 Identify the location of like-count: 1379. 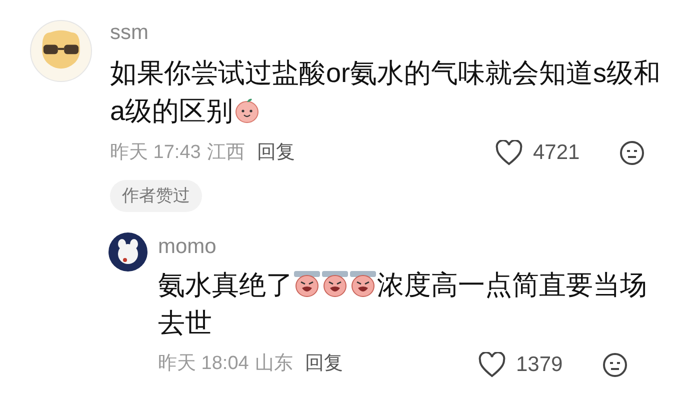
(540, 365).